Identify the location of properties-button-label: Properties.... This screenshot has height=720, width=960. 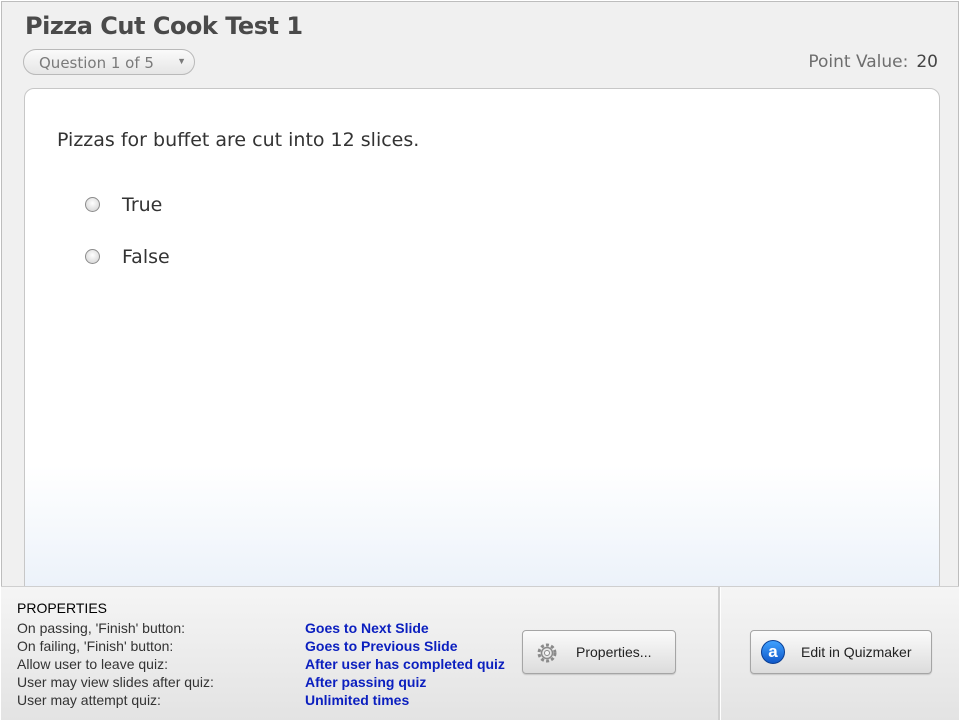
(614, 652).